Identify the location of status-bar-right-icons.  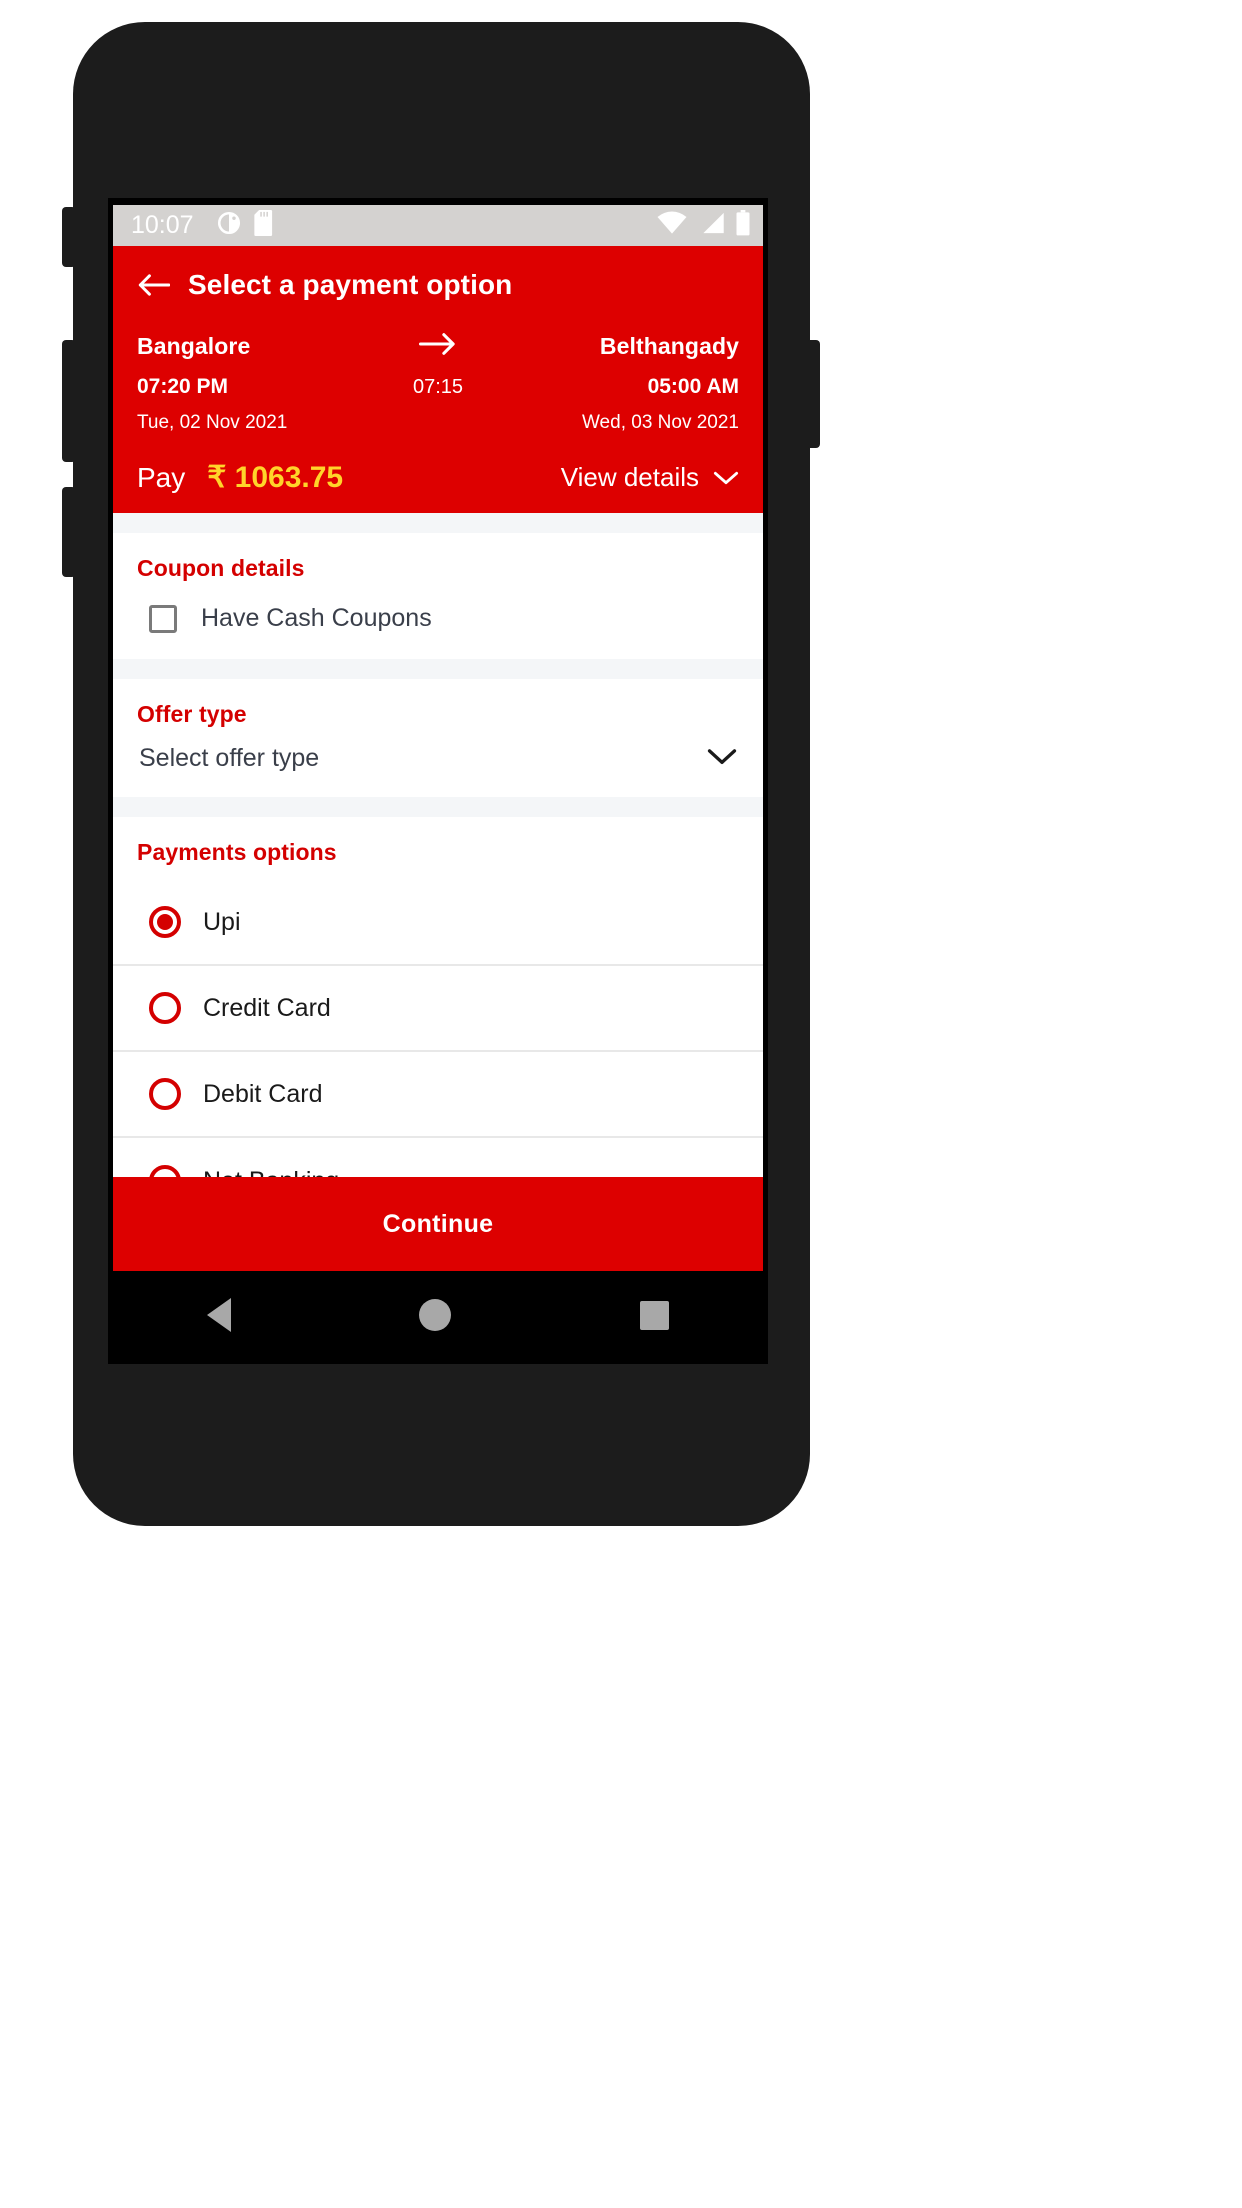
(704, 225).